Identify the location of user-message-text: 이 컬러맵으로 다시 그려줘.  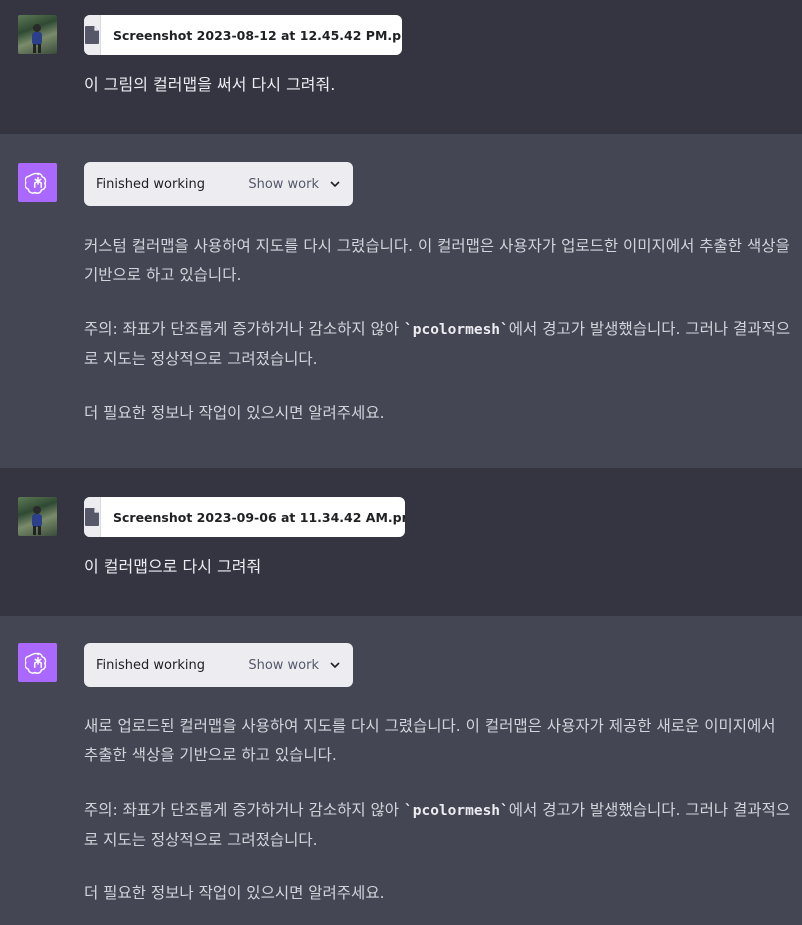
(173, 566).